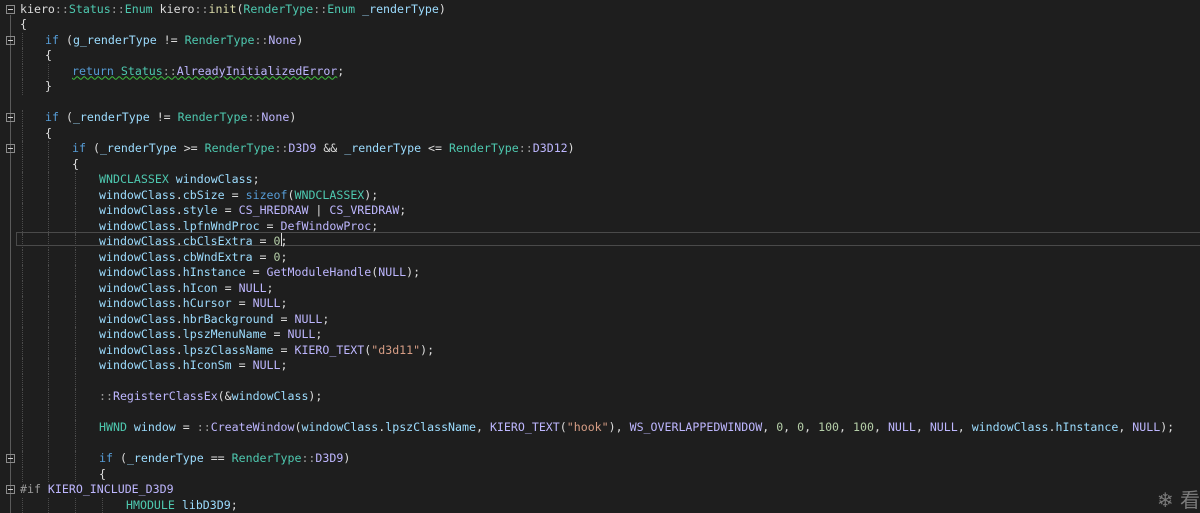  I want to click on code-text: if (_renderType != RenderType::None), so click(170, 118).